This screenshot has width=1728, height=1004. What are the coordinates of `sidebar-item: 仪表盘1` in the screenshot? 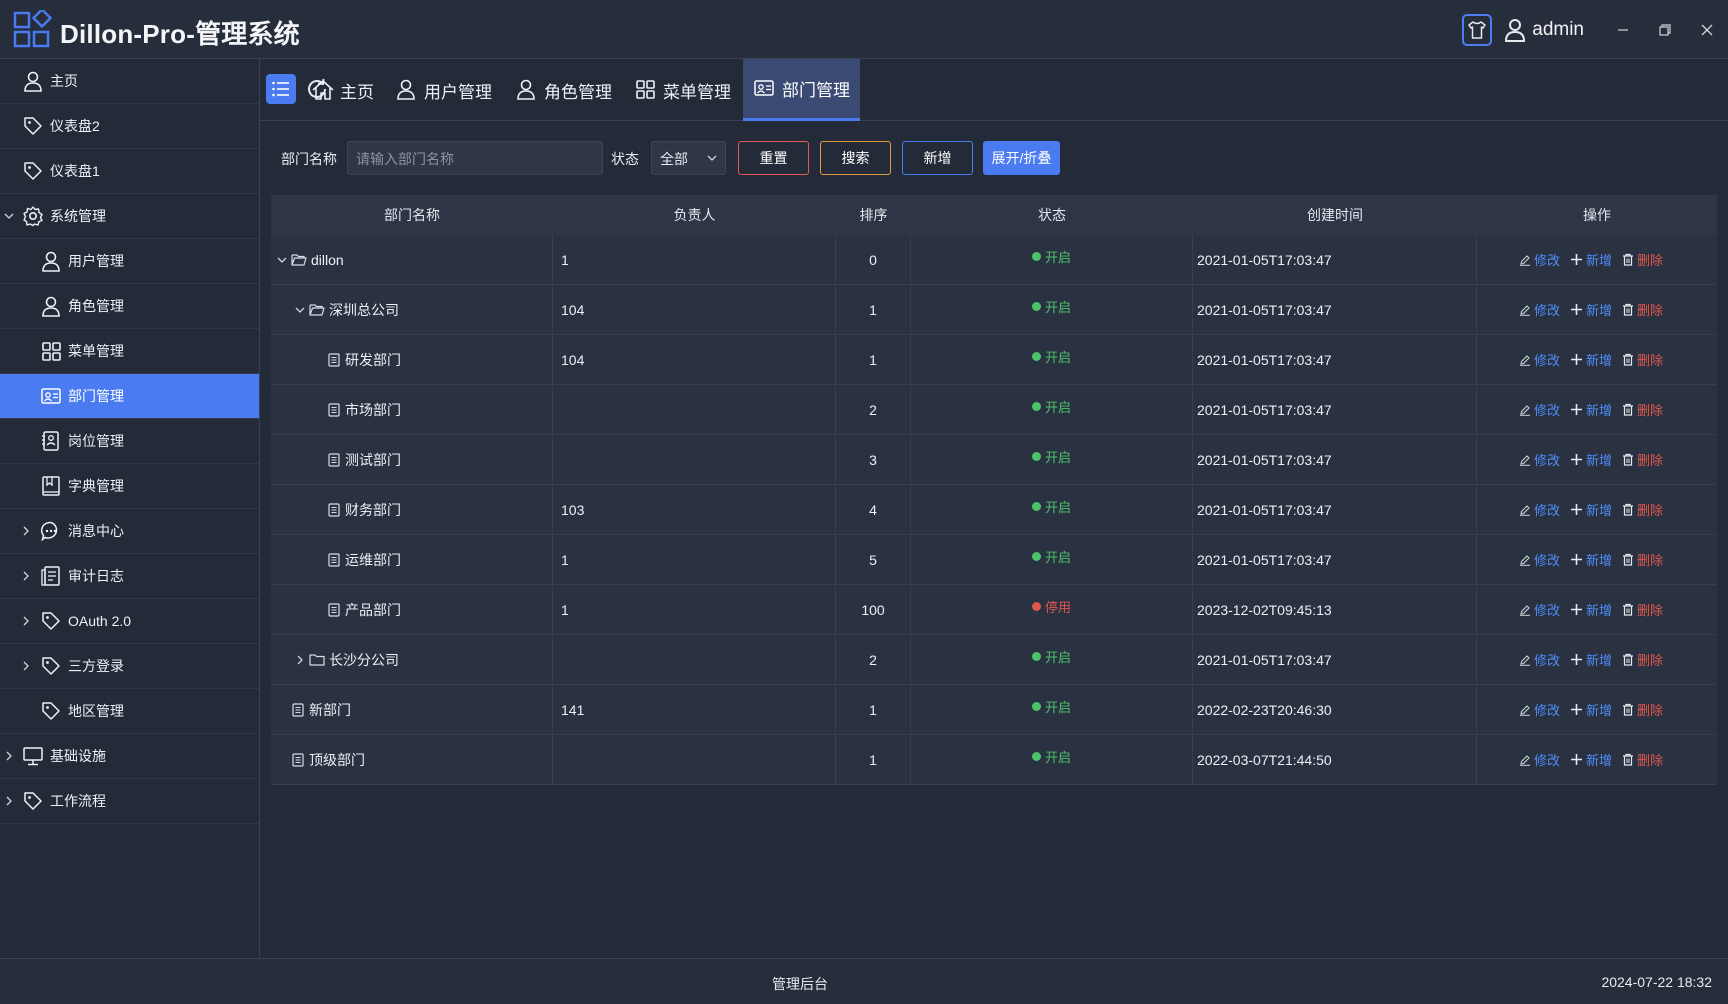 It's located at (129, 171).